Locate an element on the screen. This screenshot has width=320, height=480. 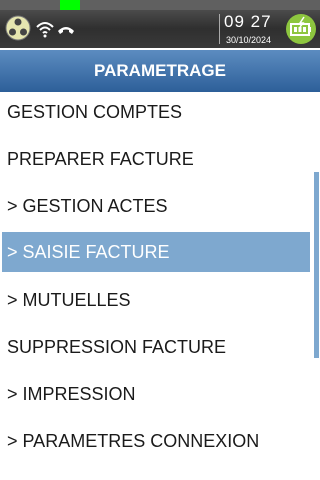
status-indicator-strip is located at coordinates (160, 5).